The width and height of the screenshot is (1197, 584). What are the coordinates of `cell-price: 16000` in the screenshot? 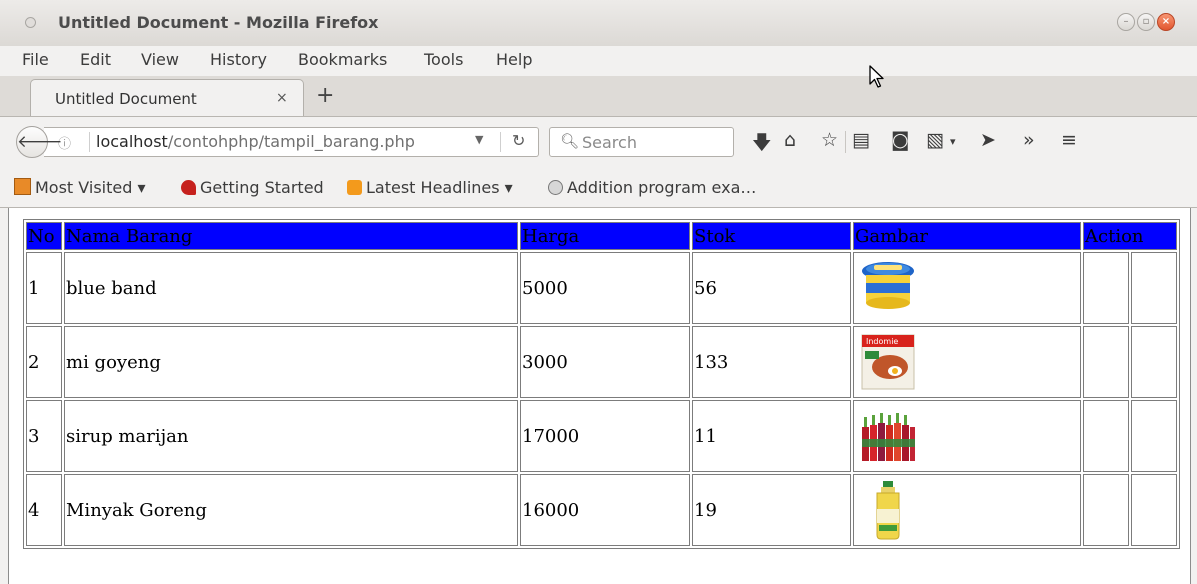 It's located at (605, 510).